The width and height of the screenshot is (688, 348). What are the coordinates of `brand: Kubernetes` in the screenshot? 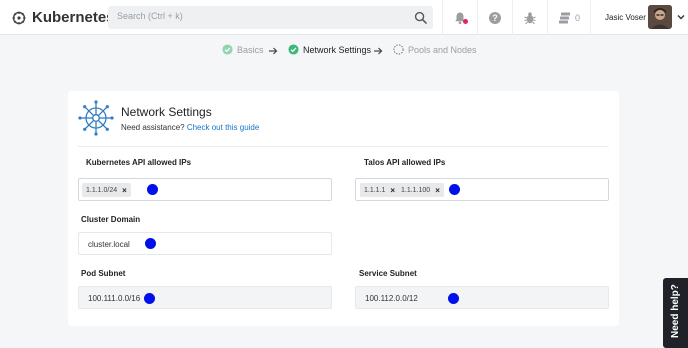 It's located at (63, 17).